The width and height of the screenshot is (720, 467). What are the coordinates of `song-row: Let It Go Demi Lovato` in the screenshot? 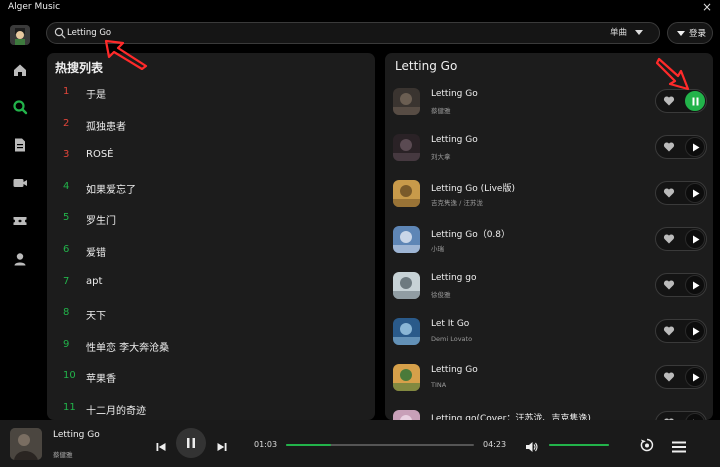 It's located at (549, 338).